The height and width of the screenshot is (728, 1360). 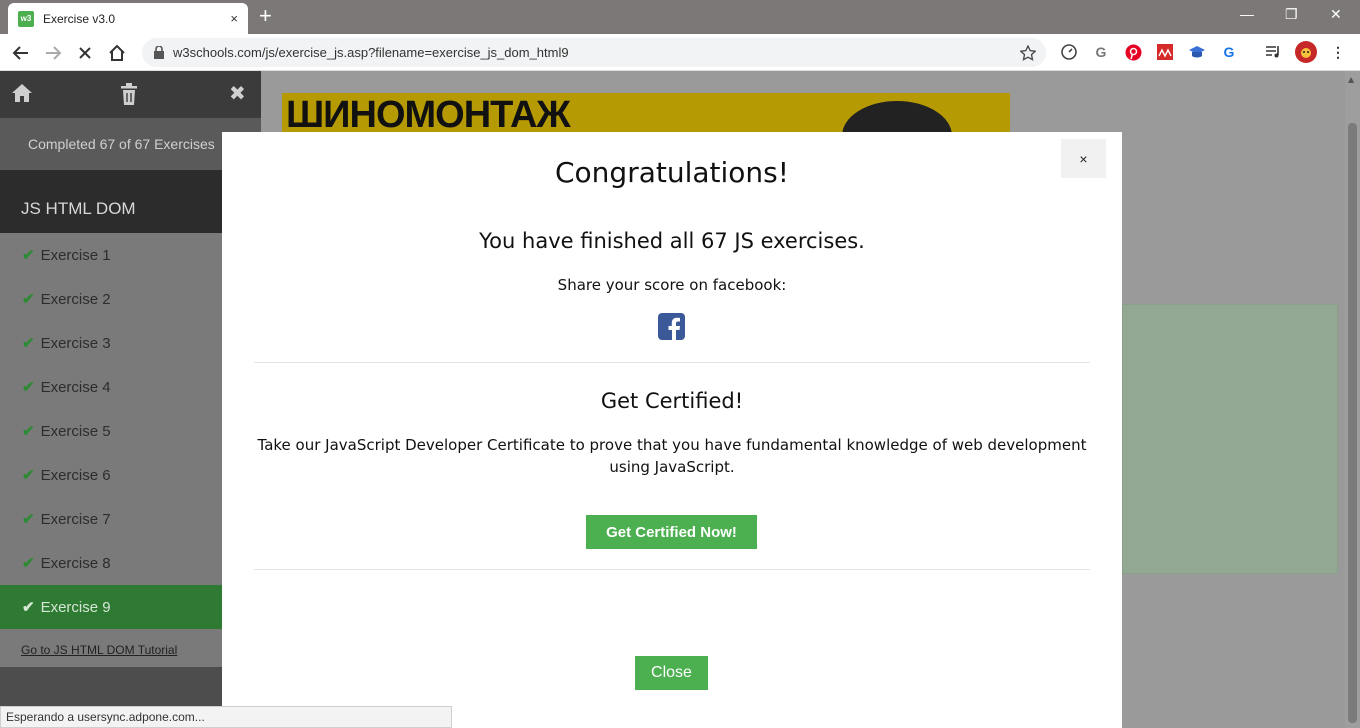 I want to click on exercise-label: Exercise 6, so click(x=75, y=475).